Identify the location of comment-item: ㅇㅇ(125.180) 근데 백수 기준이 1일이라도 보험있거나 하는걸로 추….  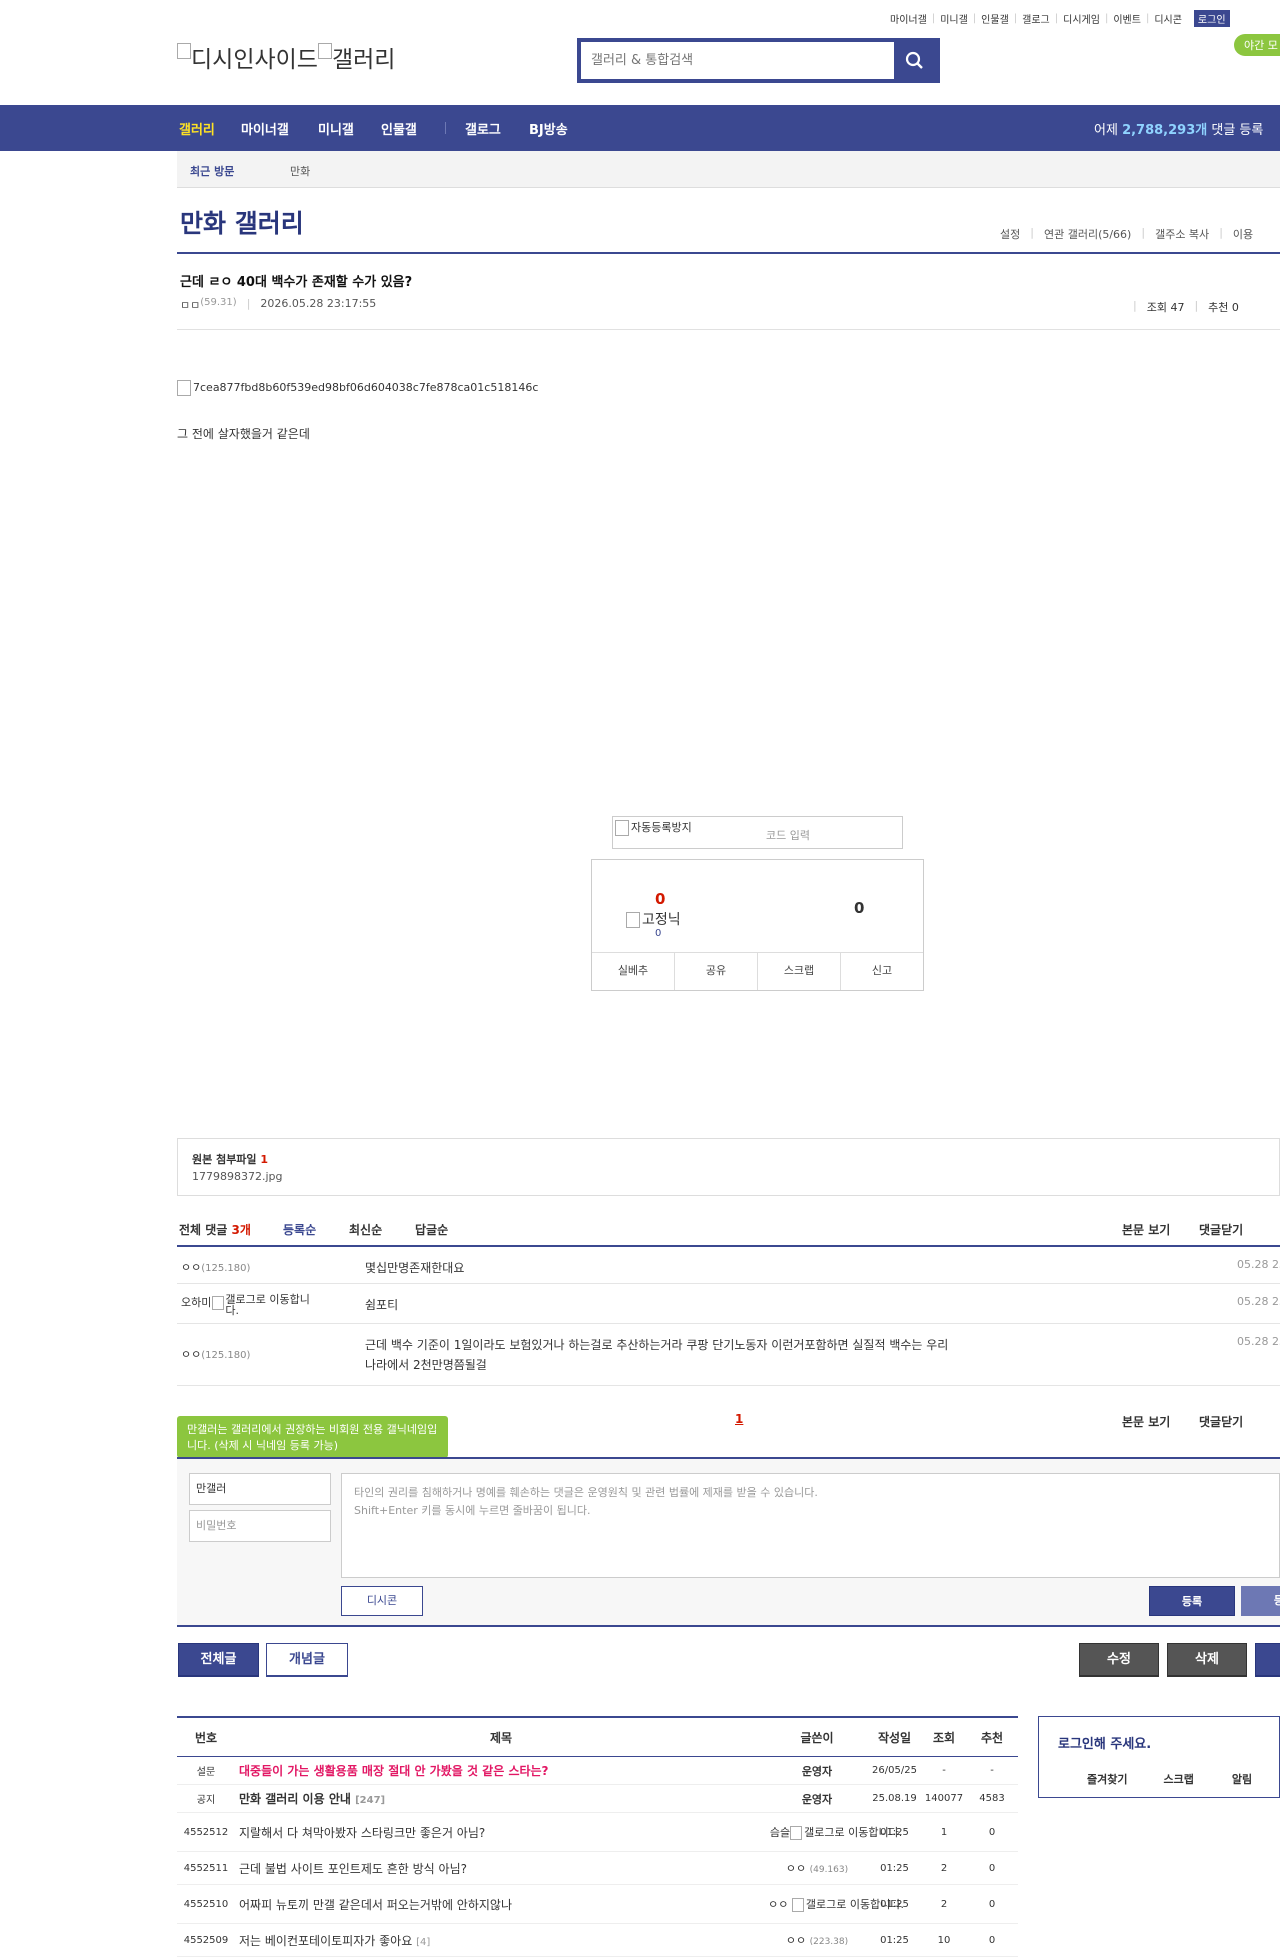
(728, 1355).